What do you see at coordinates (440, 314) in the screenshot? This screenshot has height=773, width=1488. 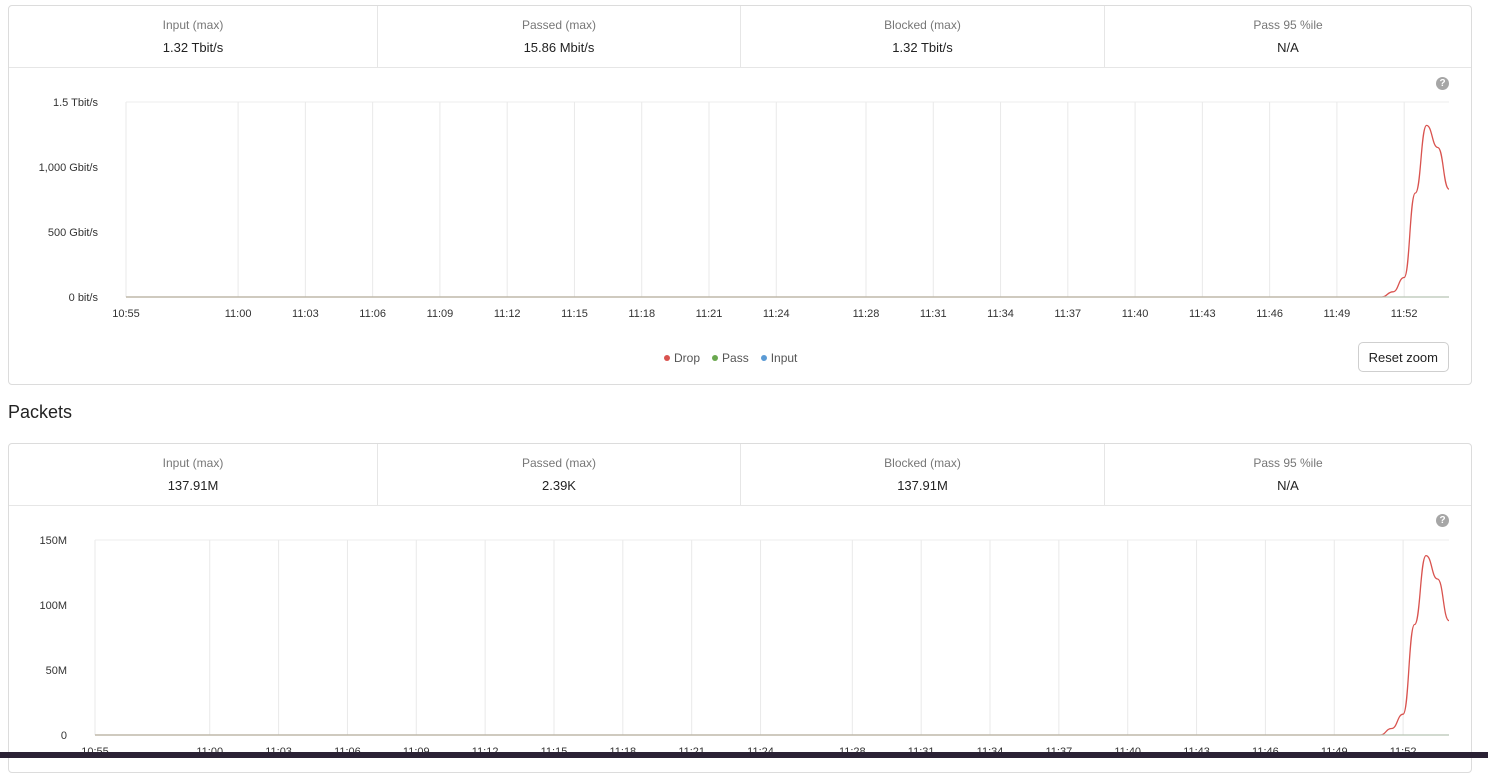 I see `x-tick-label: 11:09` at bounding box center [440, 314].